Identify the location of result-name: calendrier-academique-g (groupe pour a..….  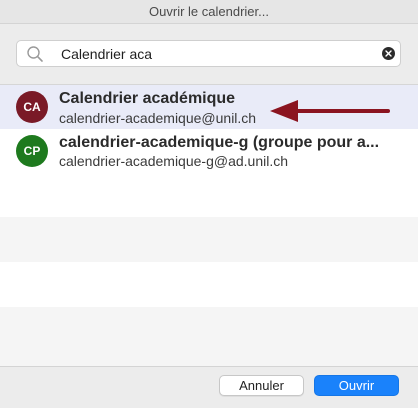
(219, 142).